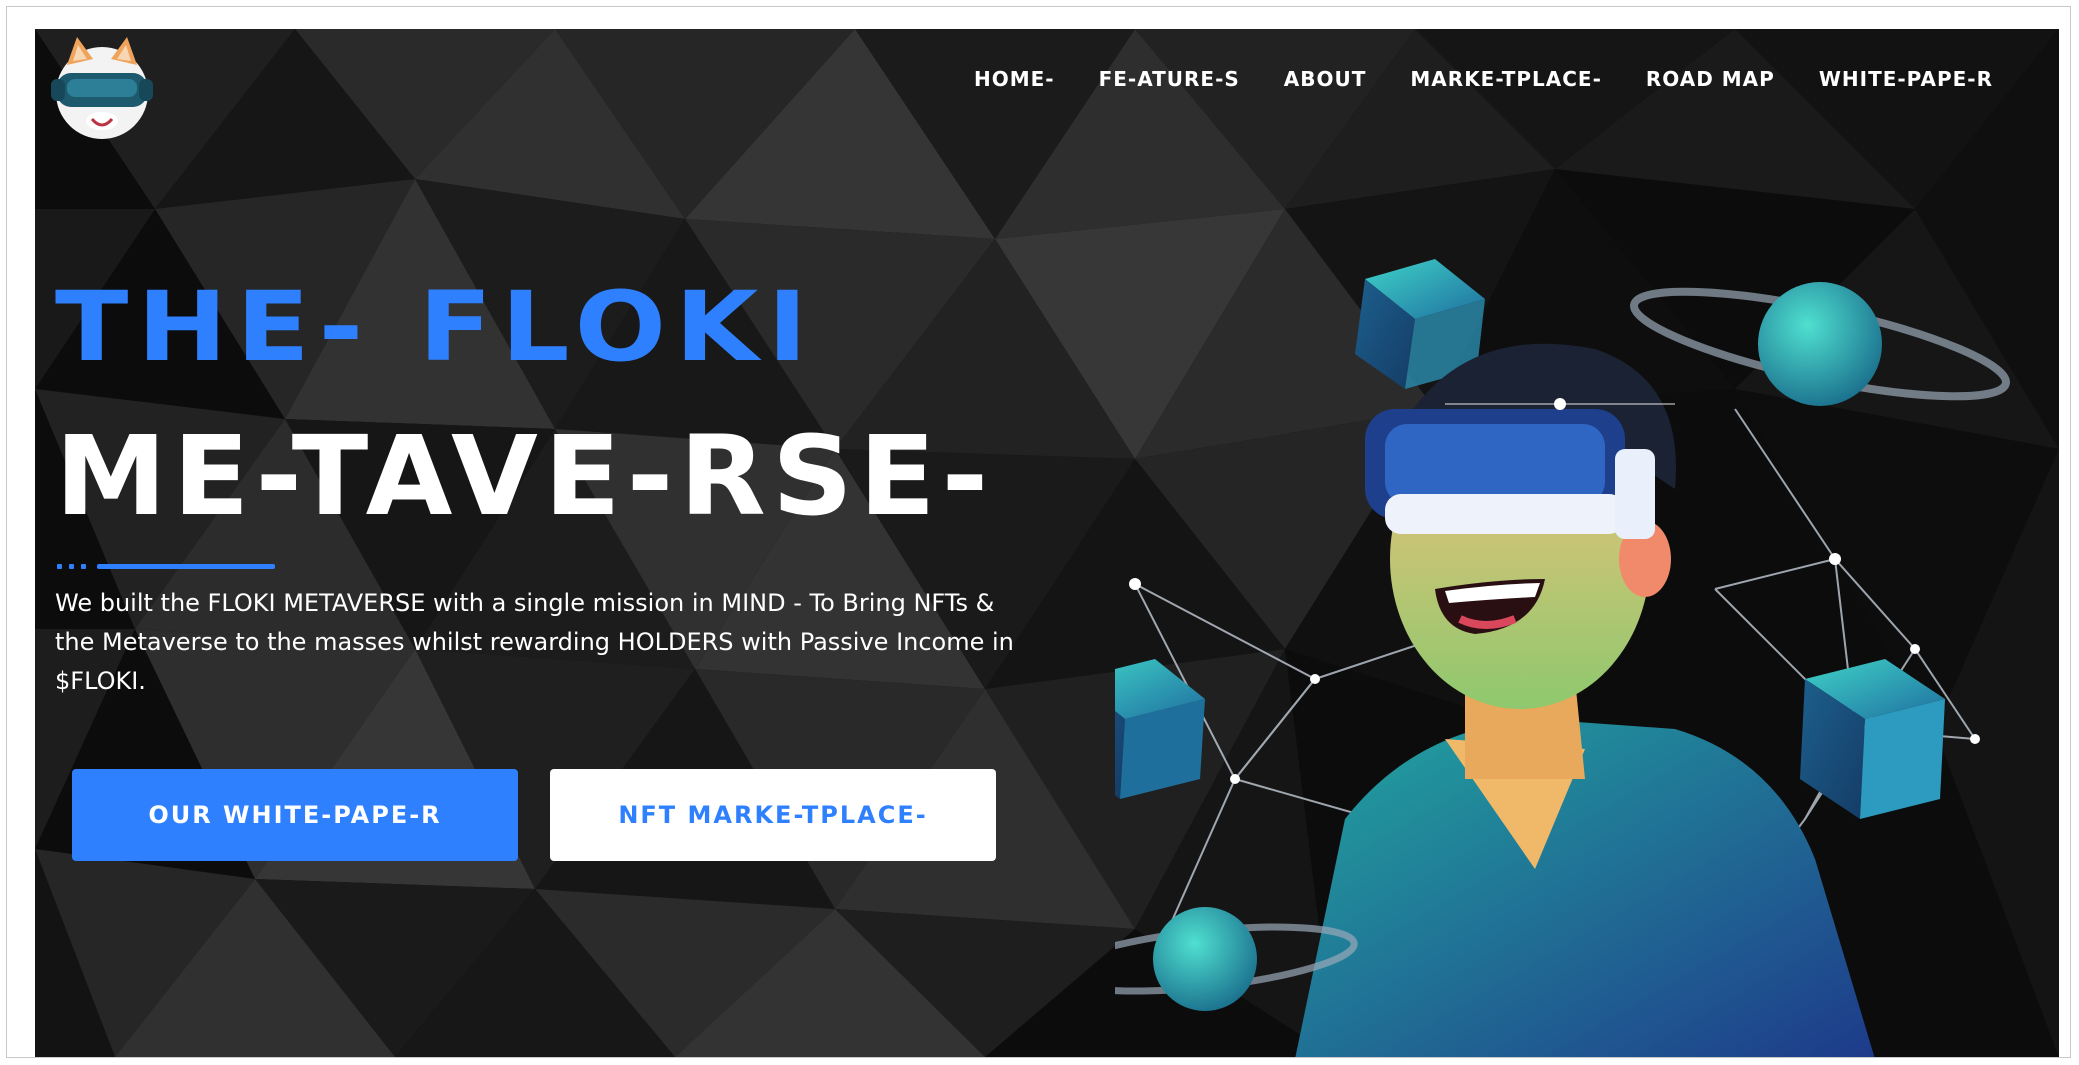 This screenshot has width=2079, height=1065. I want to click on floki-logo-icon, so click(102, 90).